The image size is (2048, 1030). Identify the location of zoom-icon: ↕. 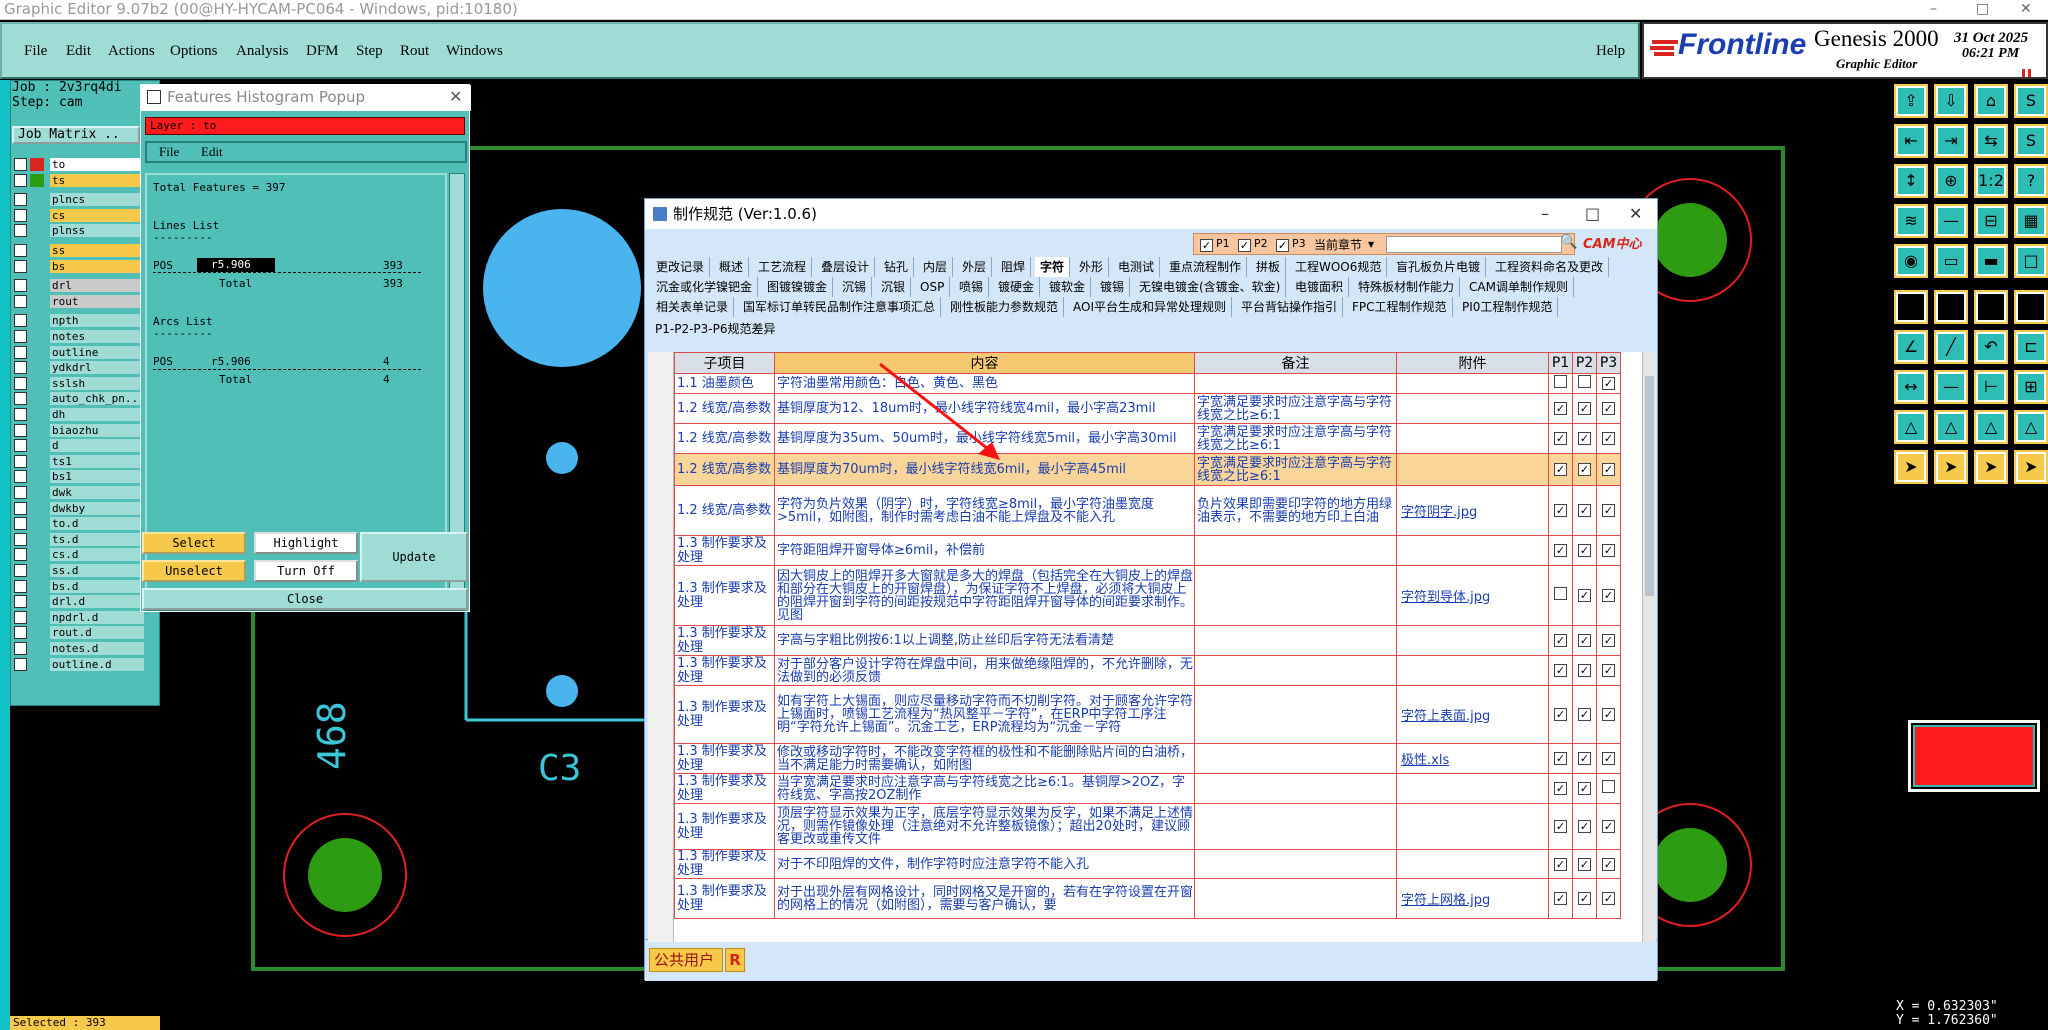
(1911, 181).